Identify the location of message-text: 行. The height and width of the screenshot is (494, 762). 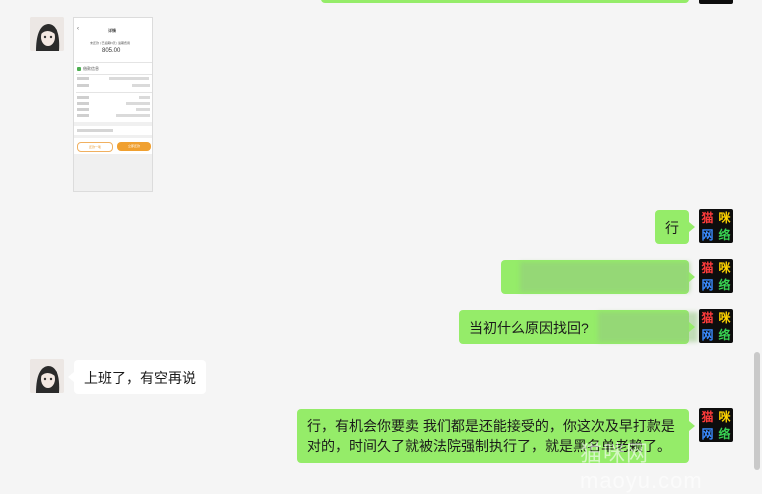
(672, 228).